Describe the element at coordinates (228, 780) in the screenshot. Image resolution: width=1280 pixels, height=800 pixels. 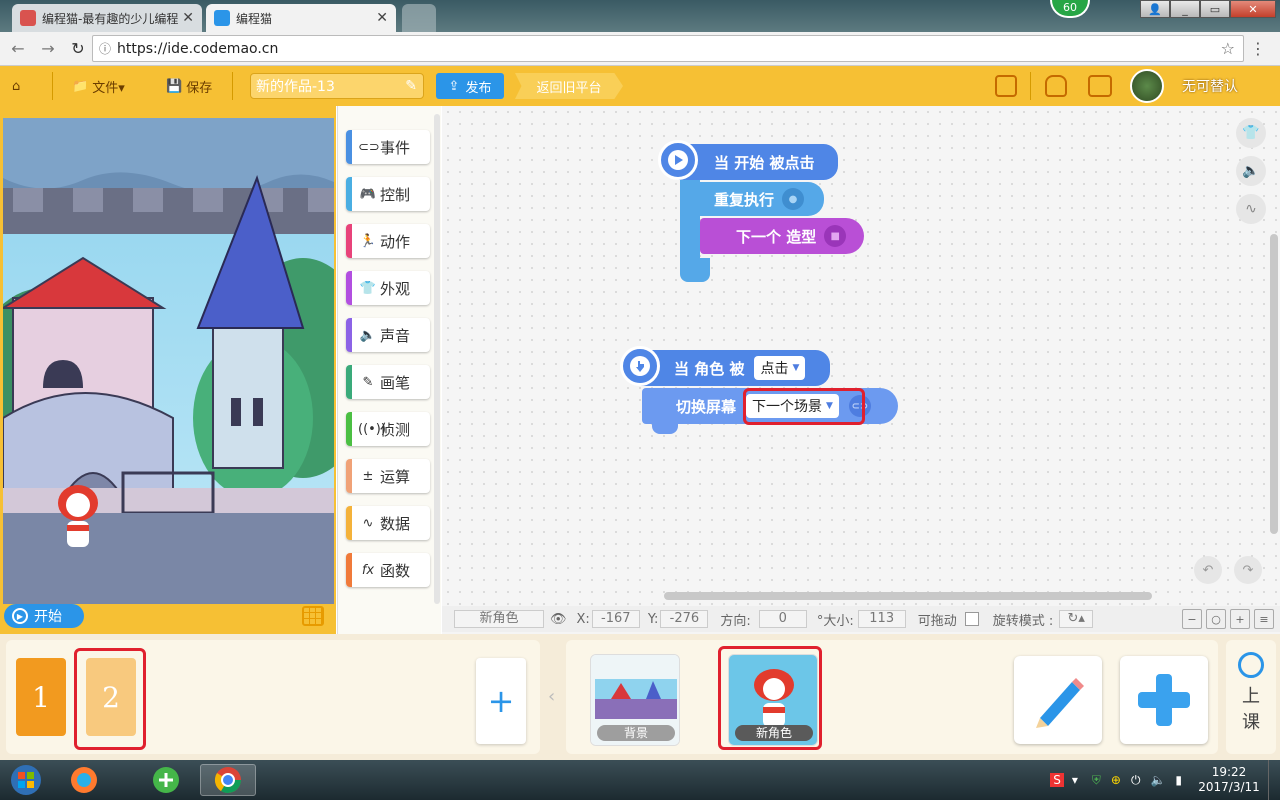
I see `chrome-taskbar-icon` at that location.